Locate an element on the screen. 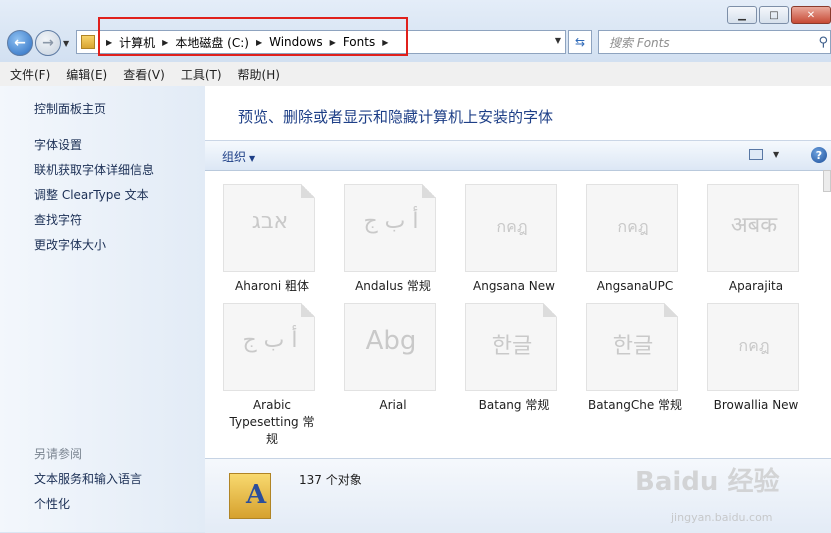 The width and height of the screenshot is (831, 533). font-name: Browallia New is located at coordinates (756, 405).